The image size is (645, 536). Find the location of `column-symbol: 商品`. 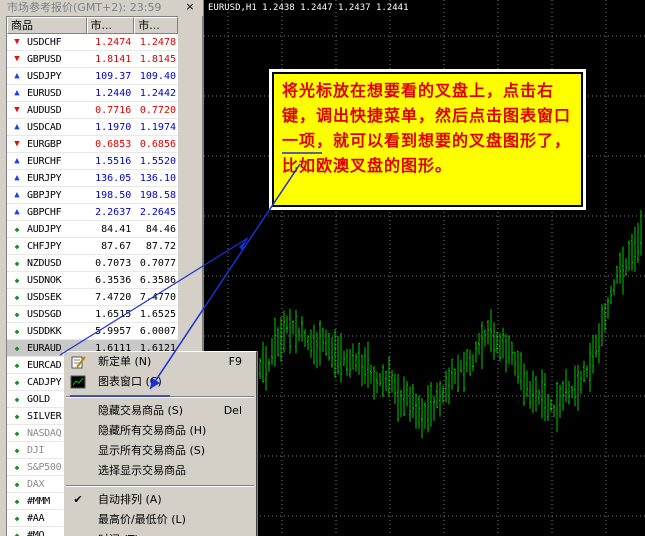

column-symbol: 商品 is located at coordinates (47, 25).